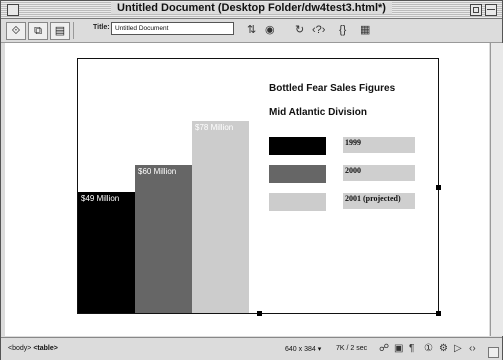 Image resolution: width=503 pixels, height=360 pixels. What do you see at coordinates (100, 198) in the screenshot?
I see `bar-value-label: $49 Million` at bounding box center [100, 198].